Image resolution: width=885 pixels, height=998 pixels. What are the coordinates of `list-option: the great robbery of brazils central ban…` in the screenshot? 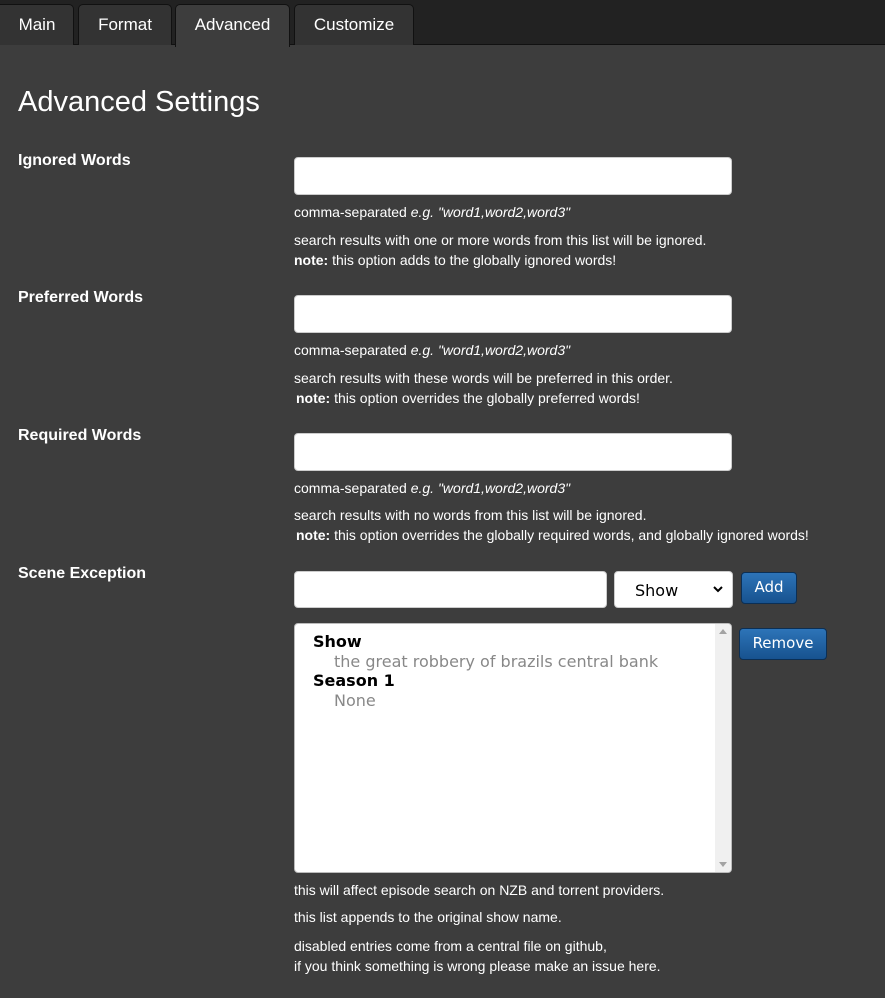 It's located at (496, 661).